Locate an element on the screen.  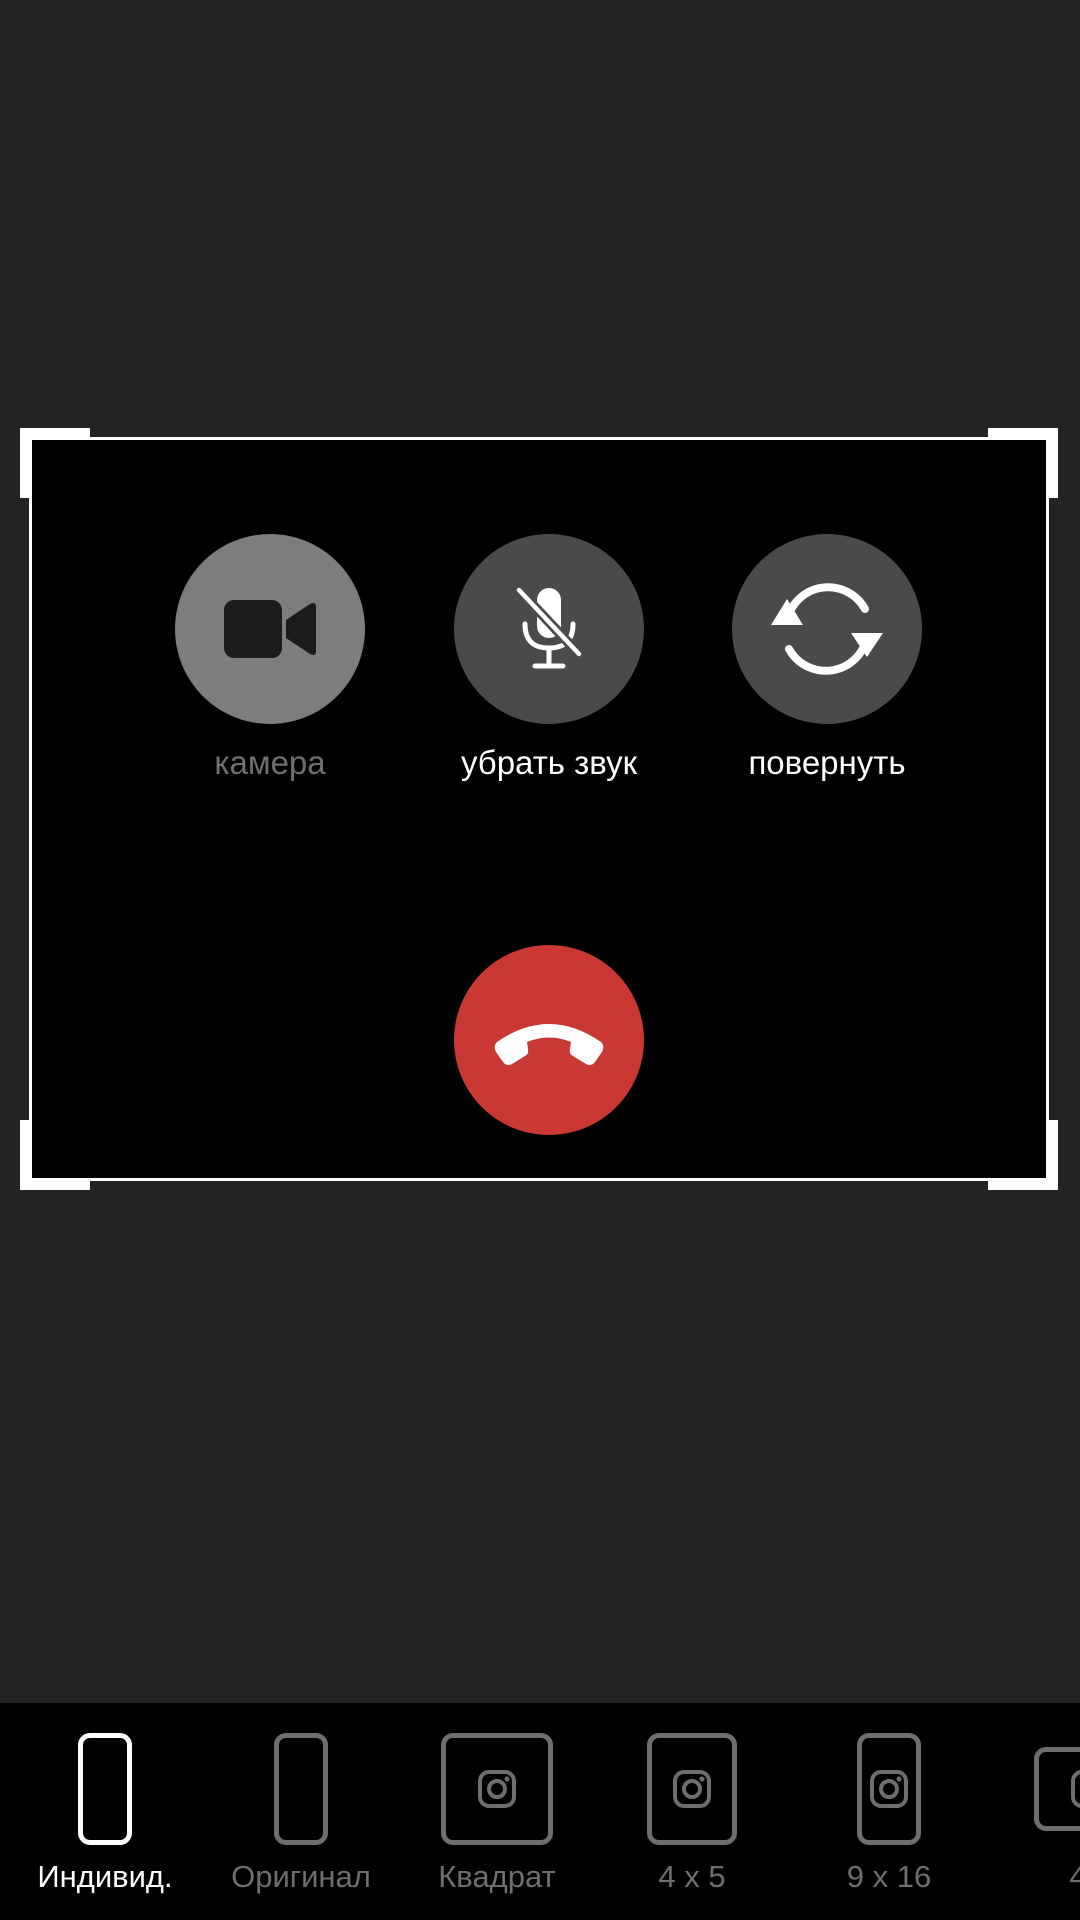
portrait-frame-icon is located at coordinates (692, 1789).